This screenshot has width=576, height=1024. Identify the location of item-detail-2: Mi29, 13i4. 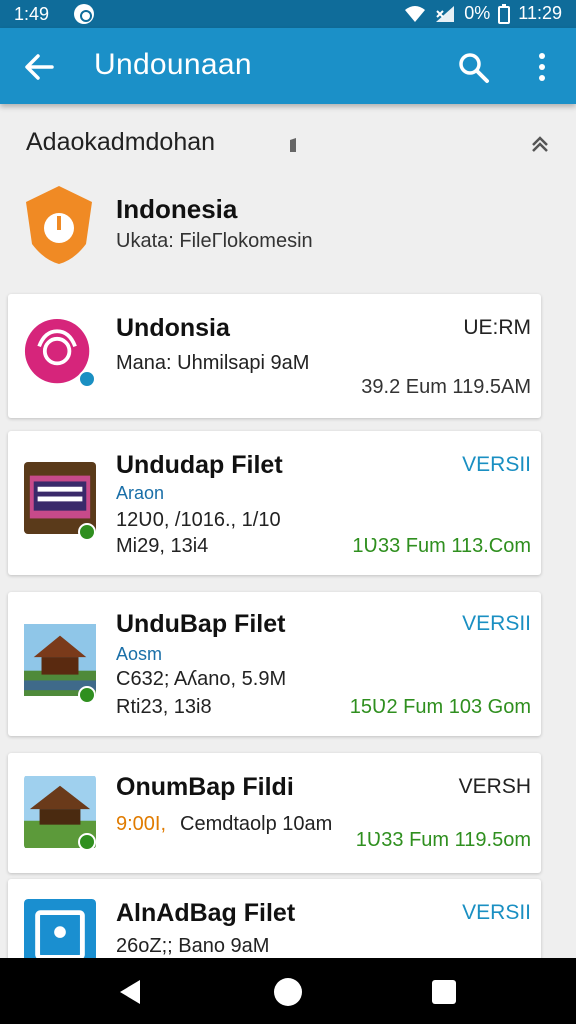
(162, 546).